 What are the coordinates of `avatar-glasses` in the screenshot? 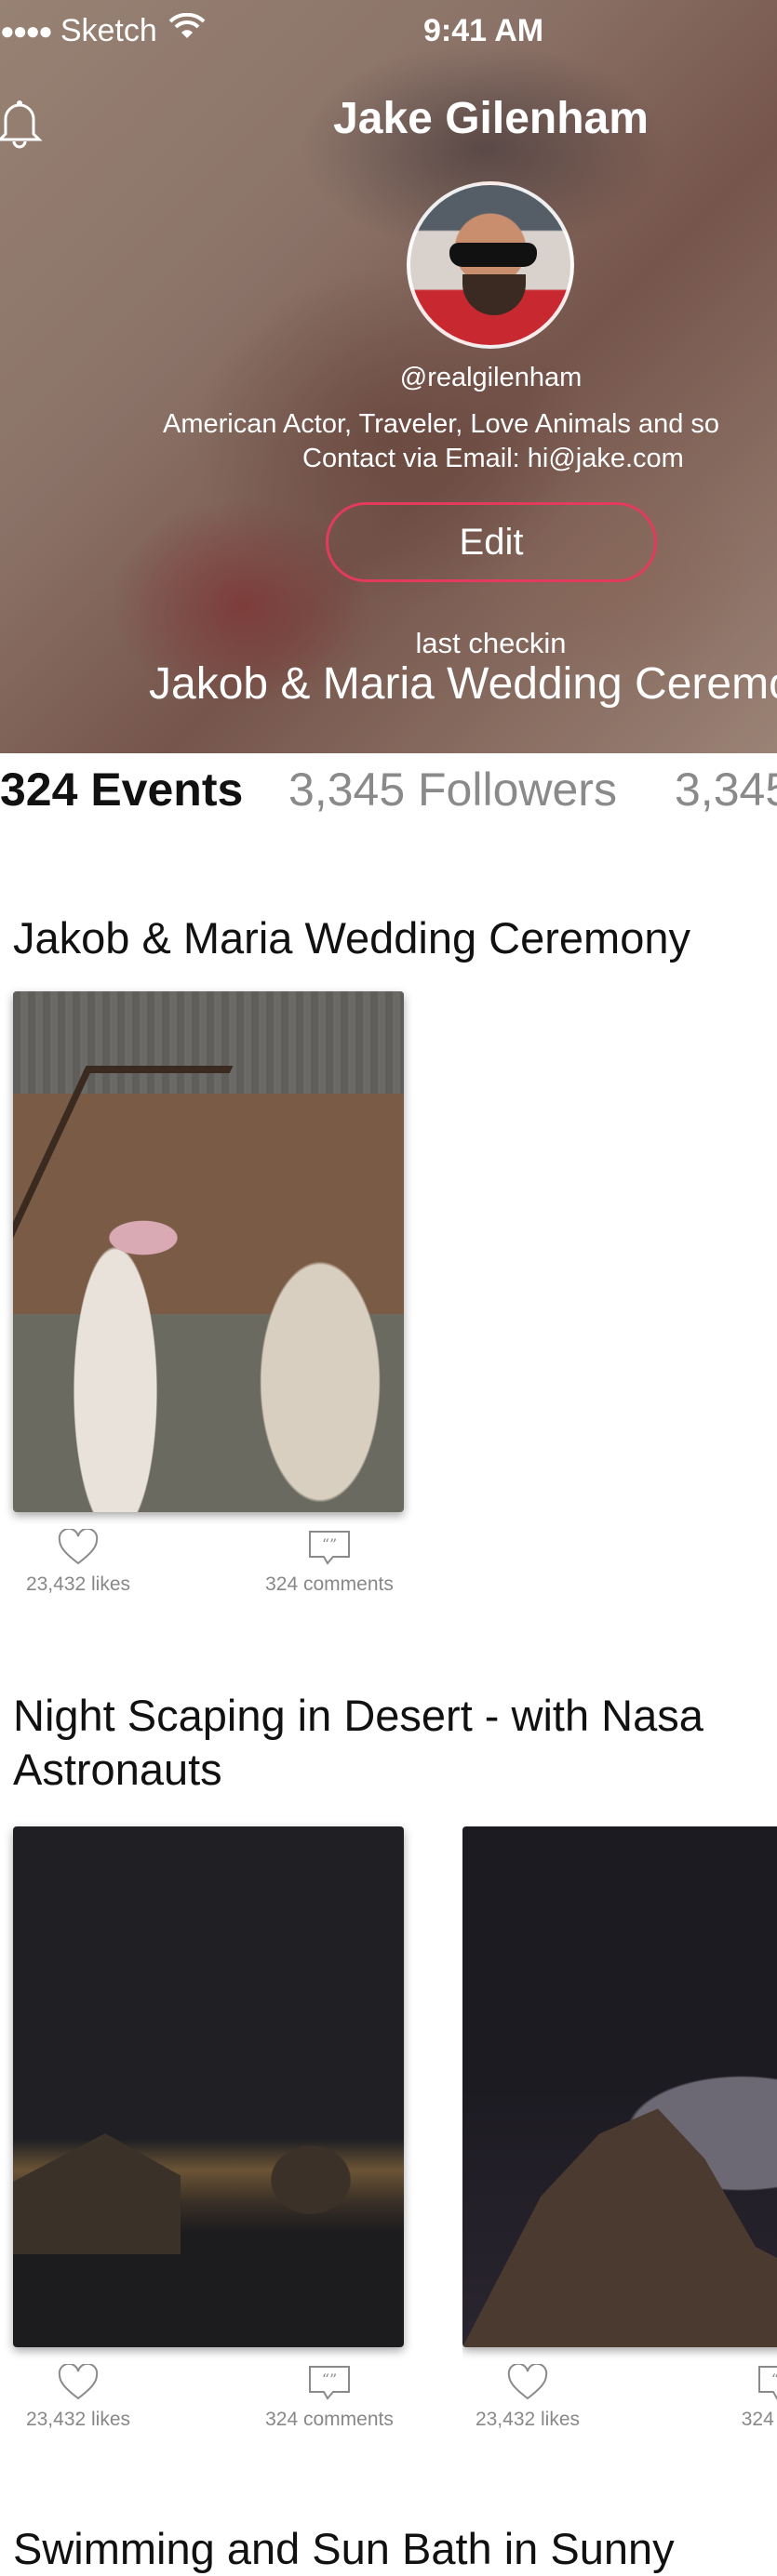 It's located at (493, 255).